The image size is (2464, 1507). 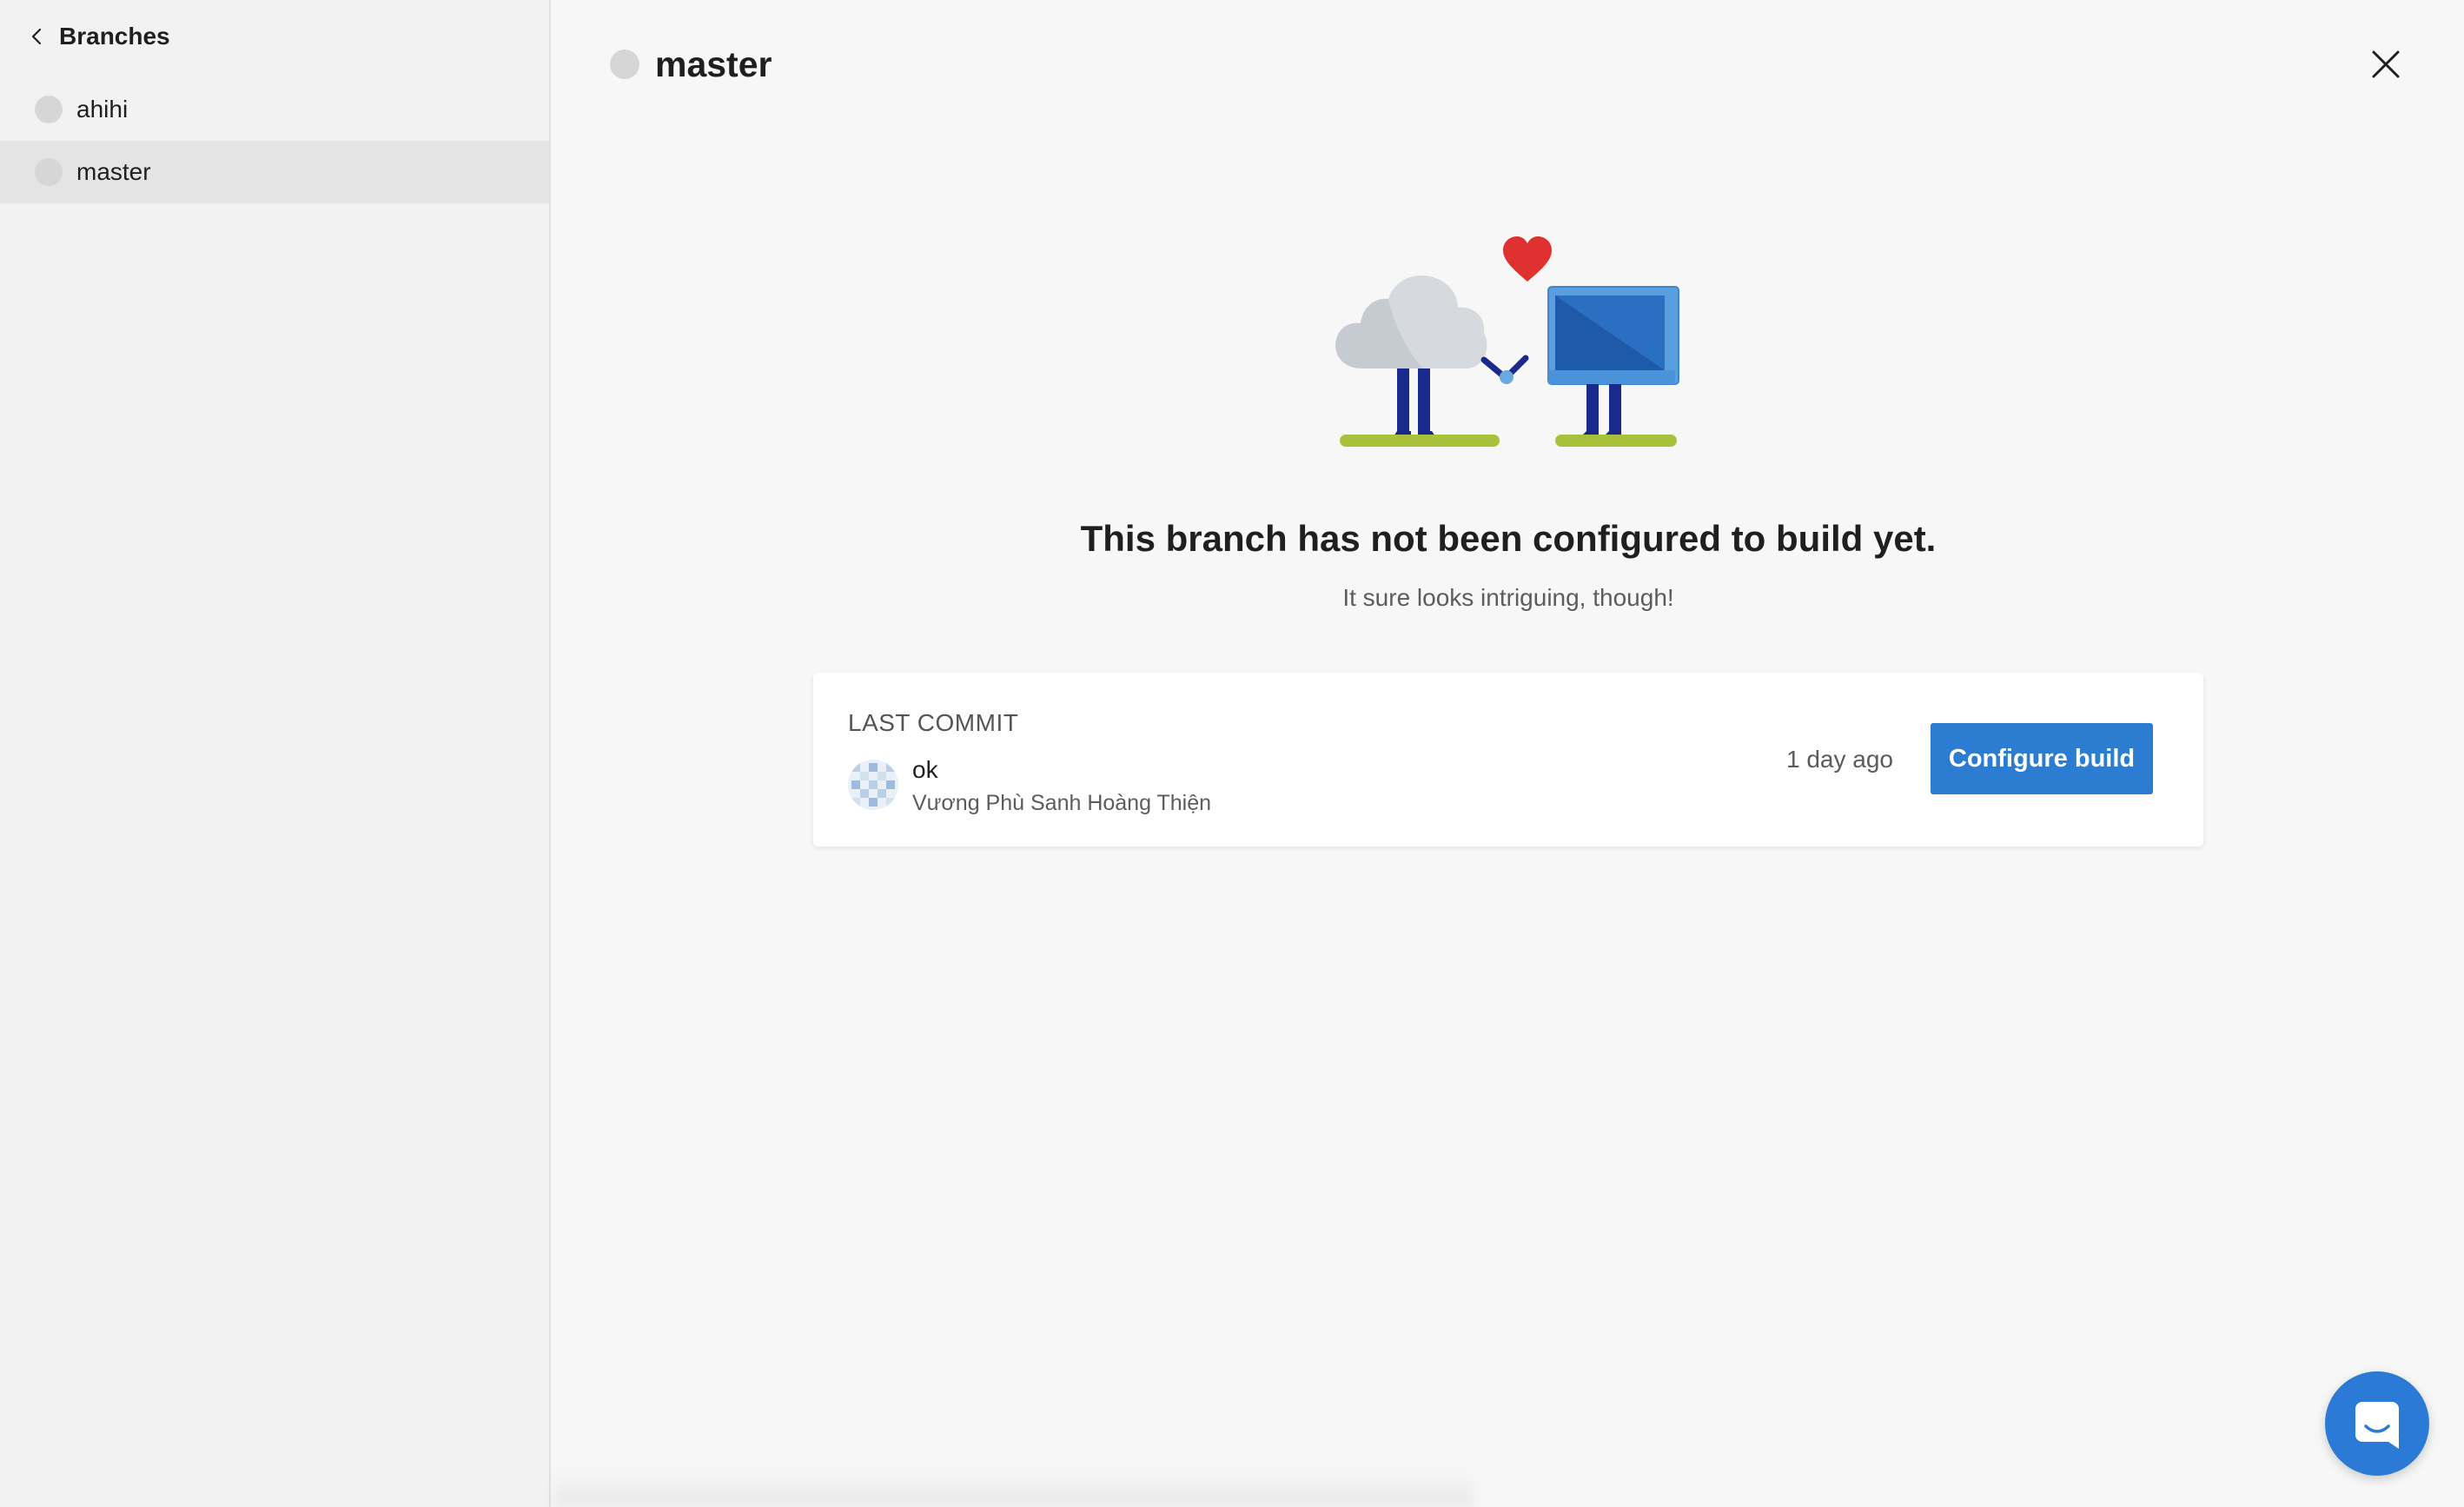 What do you see at coordinates (36, 36) in the screenshot?
I see `chevron-left-icon` at bounding box center [36, 36].